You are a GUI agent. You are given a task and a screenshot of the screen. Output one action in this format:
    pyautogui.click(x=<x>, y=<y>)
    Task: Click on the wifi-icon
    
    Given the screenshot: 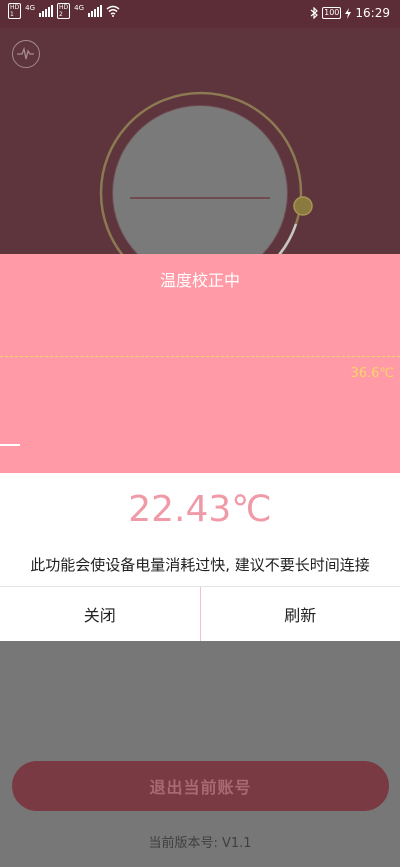 What is the action you would take?
    pyautogui.click(x=113, y=11)
    